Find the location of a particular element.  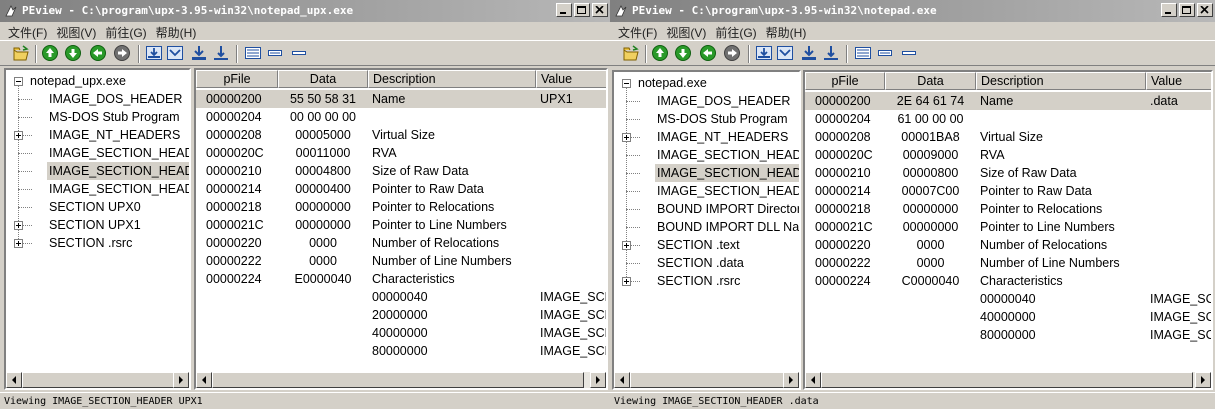

table-row: 00000218 00000000 Pointer to Relocations is located at coordinates (401, 207).